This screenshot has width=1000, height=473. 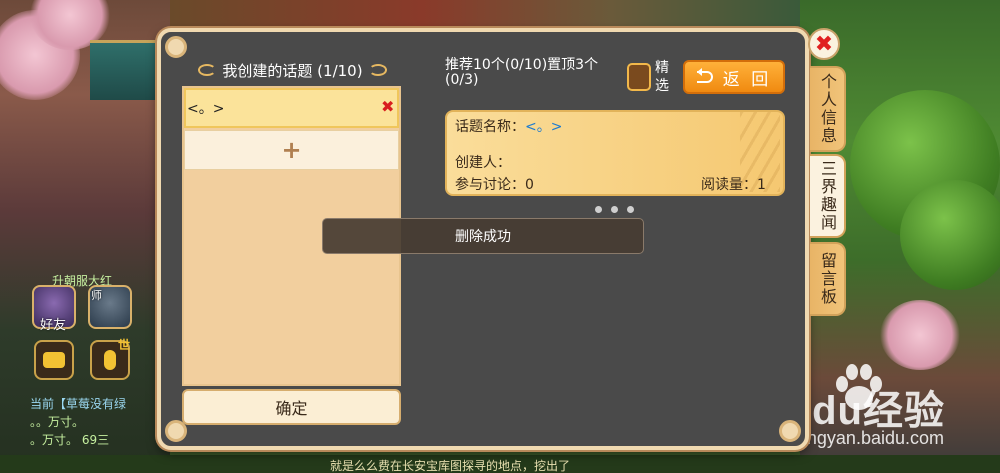 I want to click on confirm-button: 确定, so click(x=291, y=407).